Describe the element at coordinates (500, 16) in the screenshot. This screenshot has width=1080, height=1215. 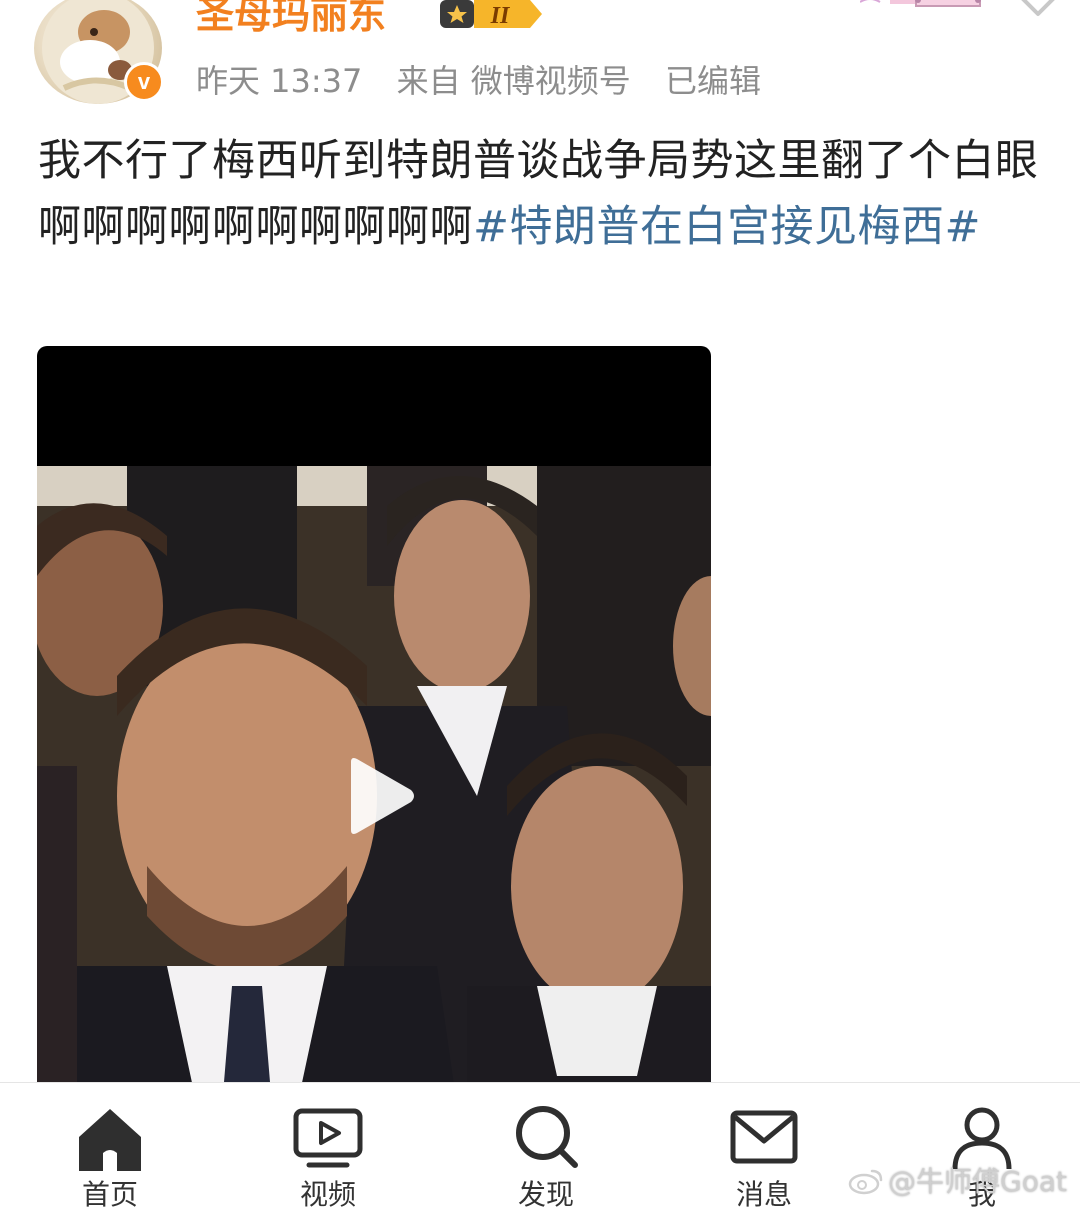
I see `level-badge-label: II` at that location.